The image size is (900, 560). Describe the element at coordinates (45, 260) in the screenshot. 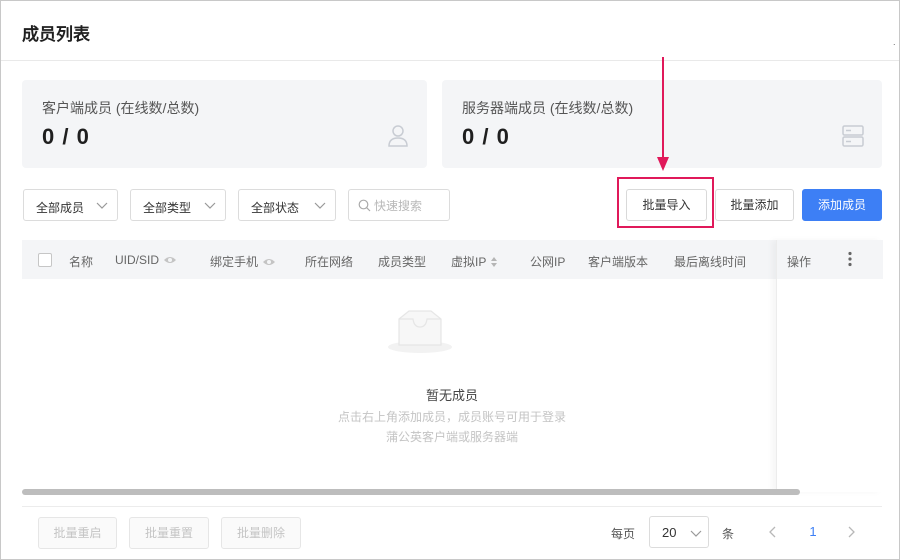

I see `select-all-checkbox` at that location.